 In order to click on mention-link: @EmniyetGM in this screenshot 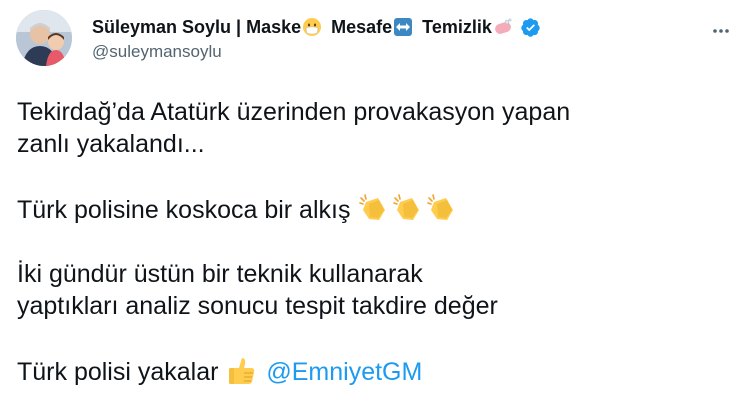, I will do `click(344, 372)`.